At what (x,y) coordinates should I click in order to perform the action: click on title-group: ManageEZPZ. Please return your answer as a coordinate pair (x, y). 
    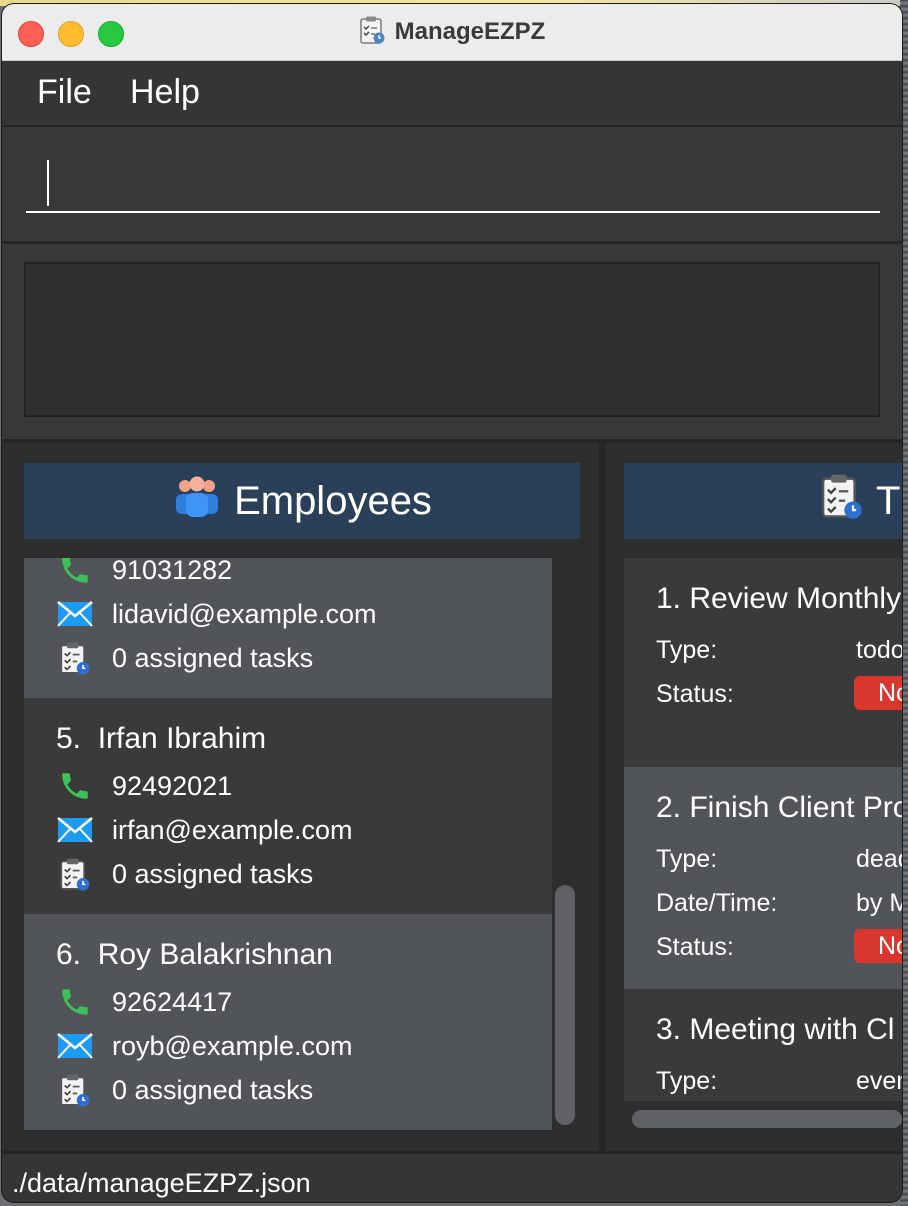
    Looking at the image, I should click on (452, 32).